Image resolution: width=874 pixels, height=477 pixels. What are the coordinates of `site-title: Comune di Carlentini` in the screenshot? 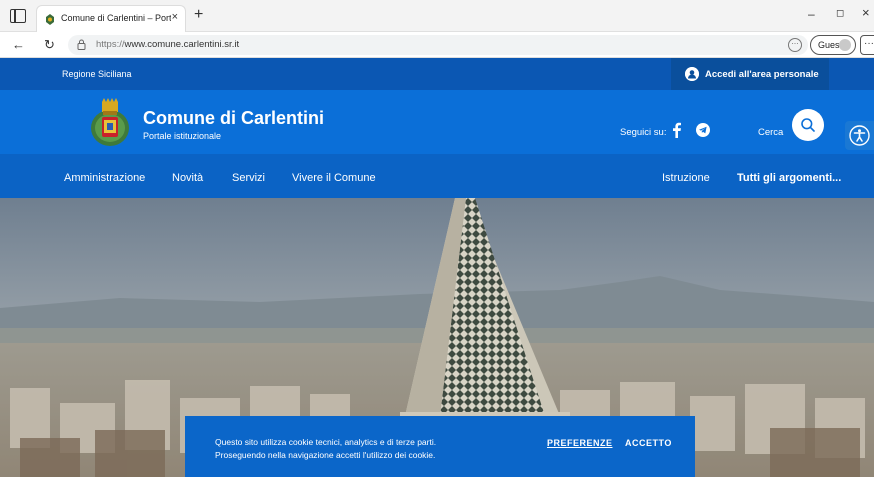 It's located at (233, 118).